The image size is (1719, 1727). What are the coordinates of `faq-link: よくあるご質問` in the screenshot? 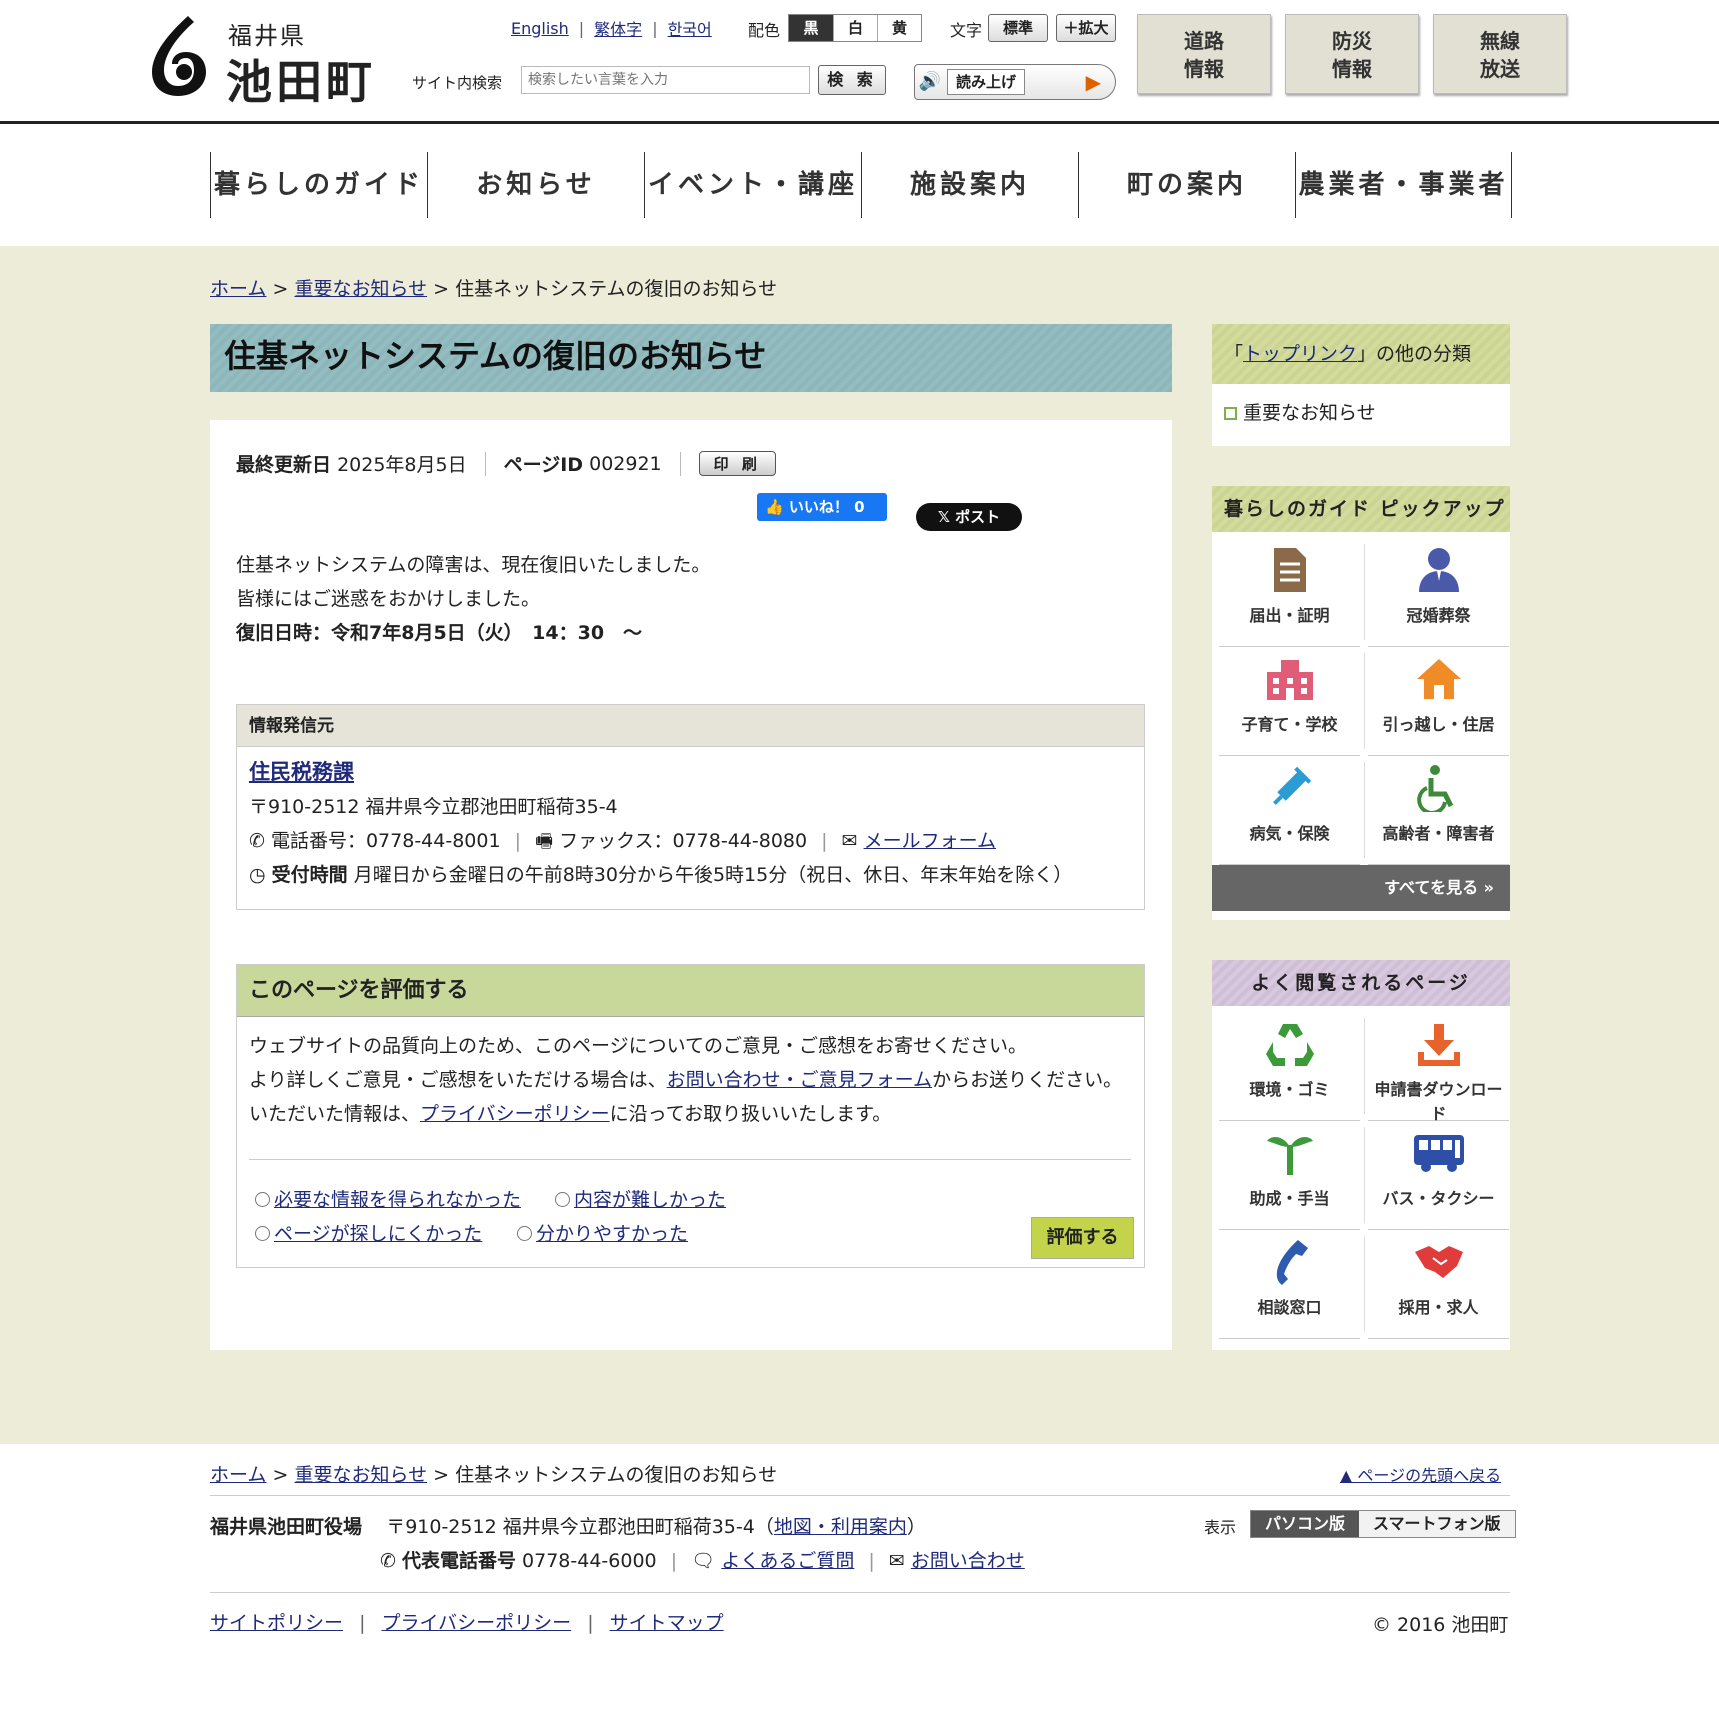 It's located at (787, 1561).